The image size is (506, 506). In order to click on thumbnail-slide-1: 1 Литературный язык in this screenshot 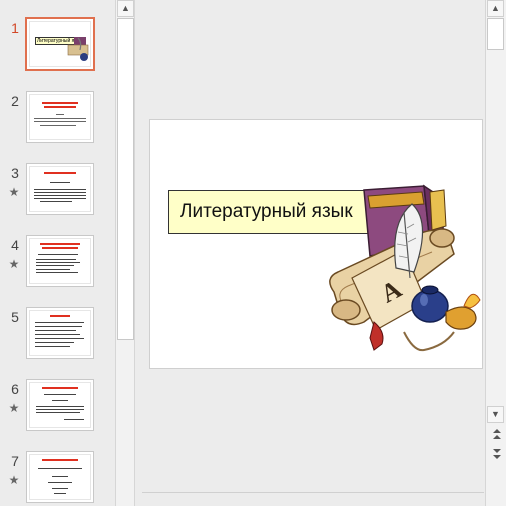, I will do `click(57, 45)`.